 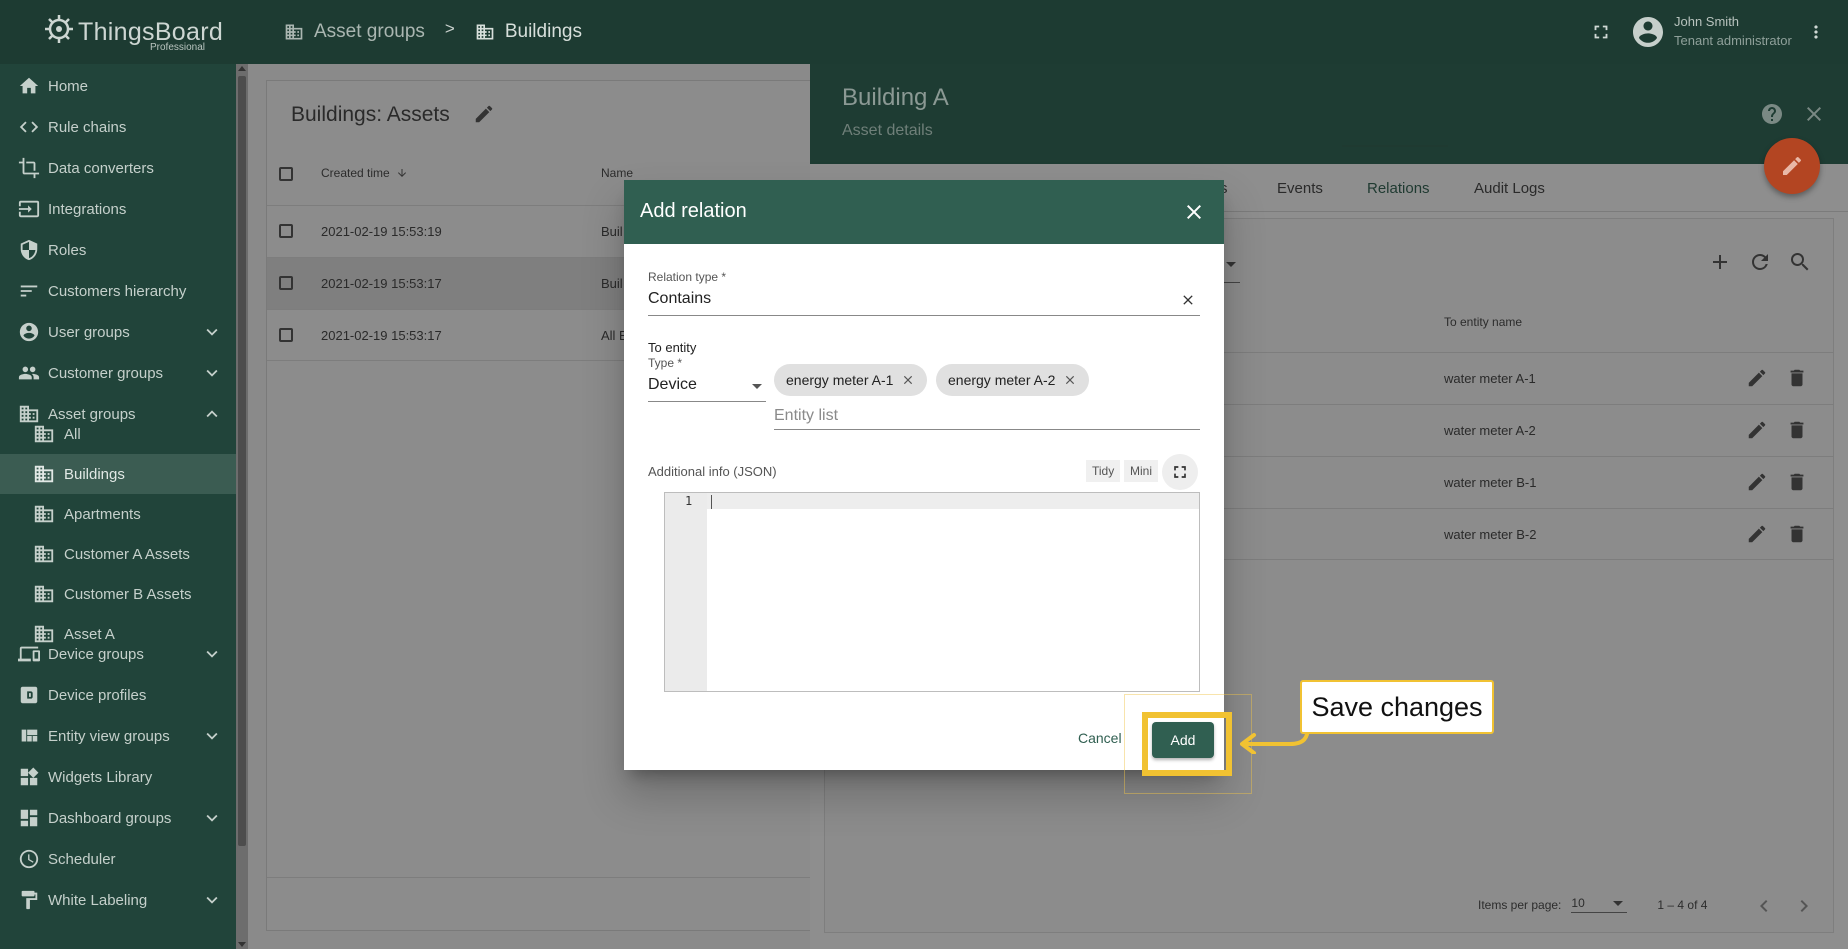 I want to click on sidebar-item-label: Dashboard groups, so click(x=110, y=818).